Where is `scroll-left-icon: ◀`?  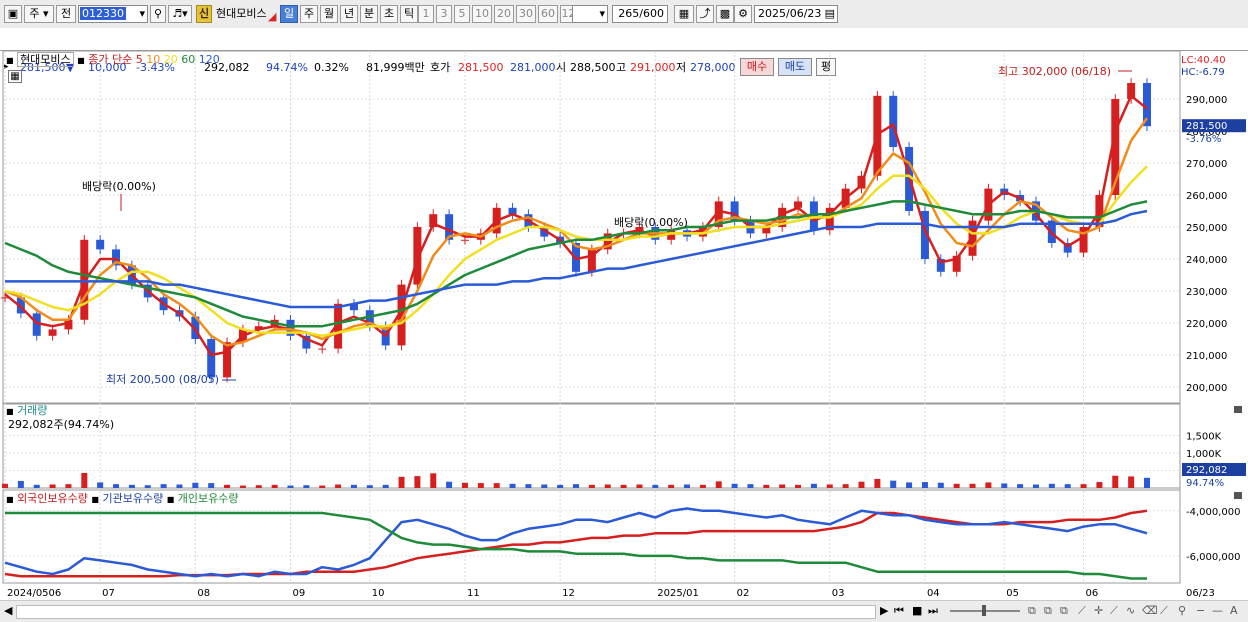
scroll-left-icon: ◀ is located at coordinates (8, 611).